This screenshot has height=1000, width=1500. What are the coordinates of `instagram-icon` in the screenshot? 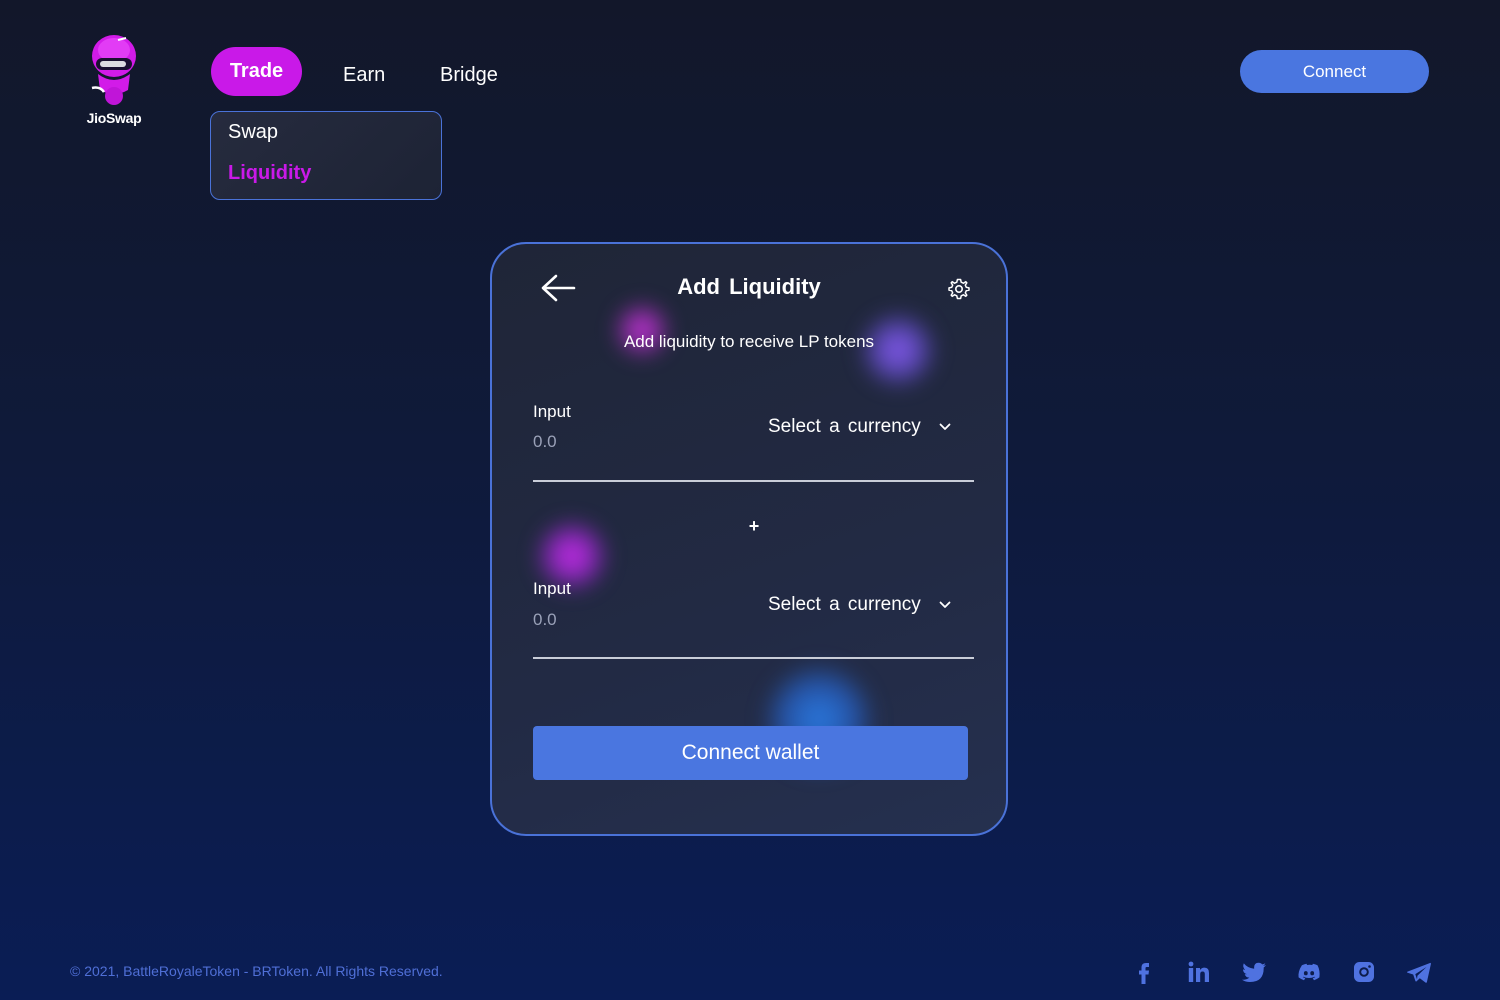 It's located at (1364, 972).